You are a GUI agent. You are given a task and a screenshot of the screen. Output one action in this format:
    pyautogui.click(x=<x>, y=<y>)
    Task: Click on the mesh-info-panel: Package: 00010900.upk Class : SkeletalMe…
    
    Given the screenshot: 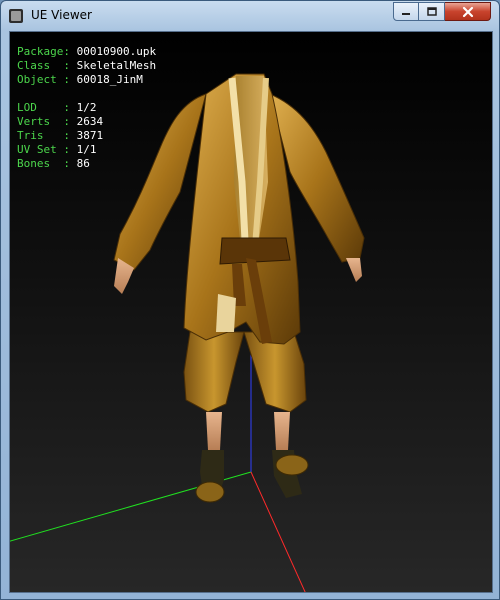 What is the action you would take?
    pyautogui.click(x=86, y=108)
    